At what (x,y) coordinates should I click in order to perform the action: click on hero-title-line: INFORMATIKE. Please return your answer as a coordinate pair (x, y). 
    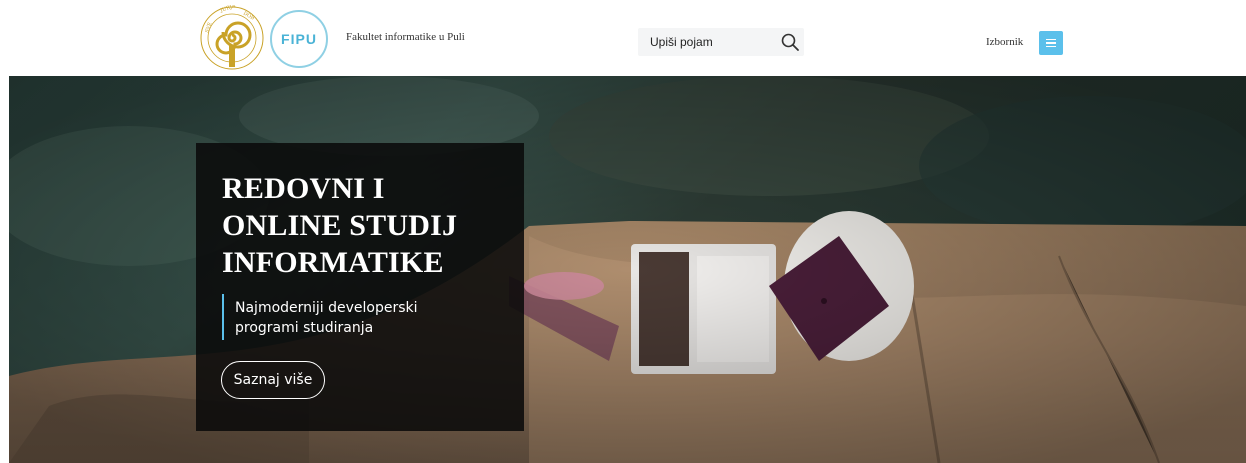
    Looking at the image, I should click on (333, 262).